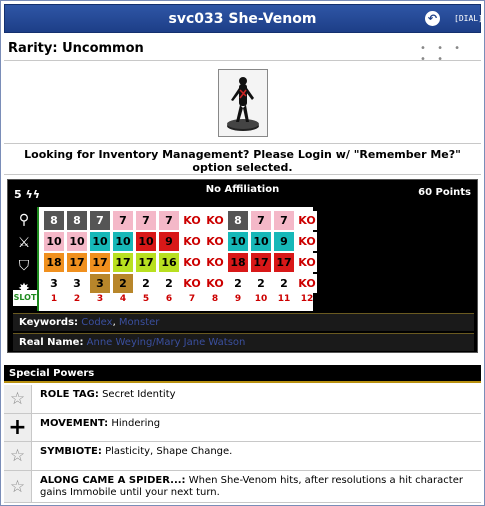  What do you see at coordinates (69, 394) in the screenshot?
I see `power-name: ROLE TAG:` at bounding box center [69, 394].